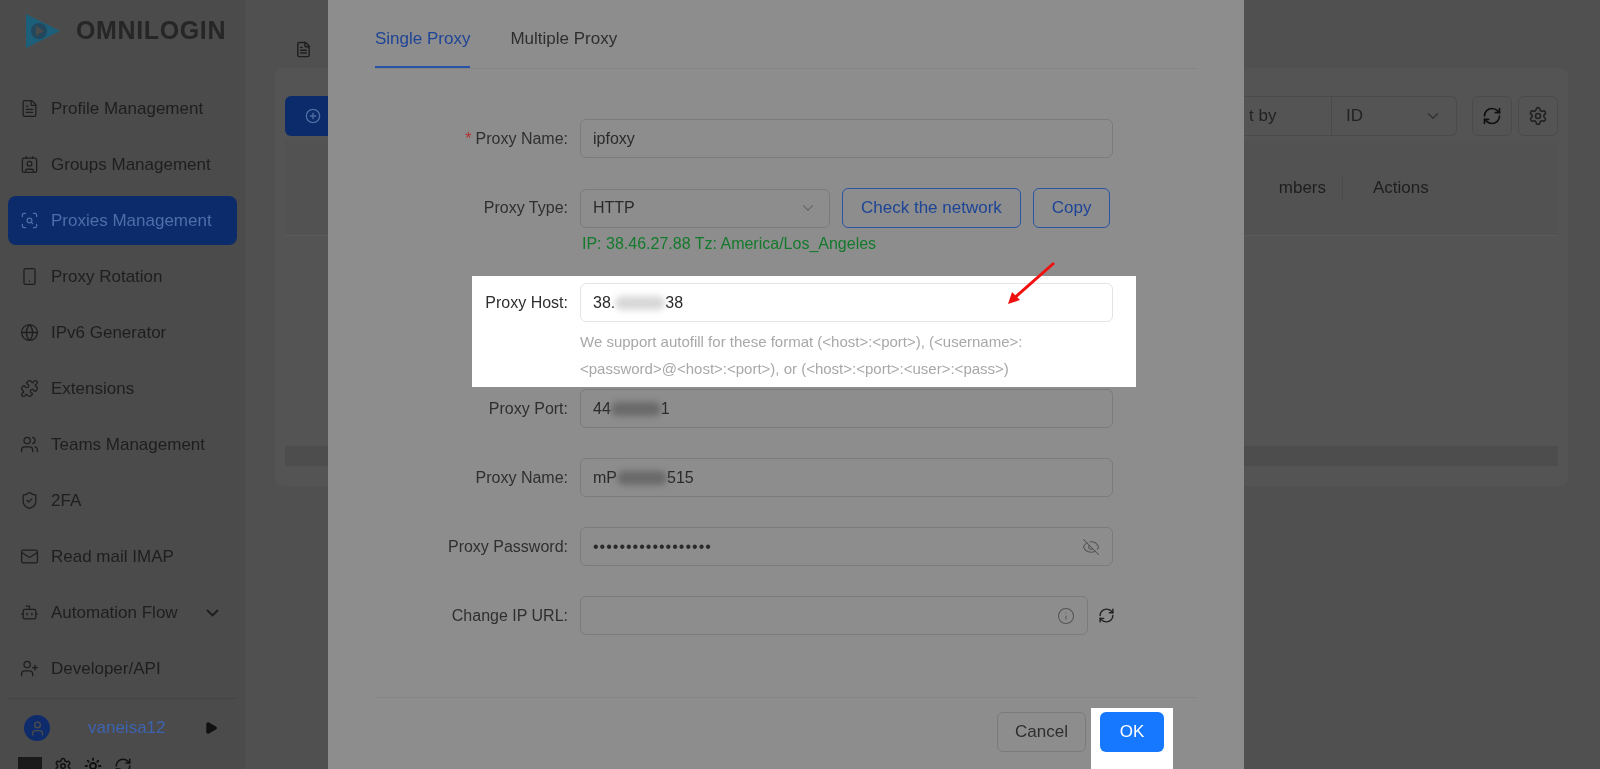 The width and height of the screenshot is (1600, 769). I want to click on puzzle-icon, so click(29, 388).